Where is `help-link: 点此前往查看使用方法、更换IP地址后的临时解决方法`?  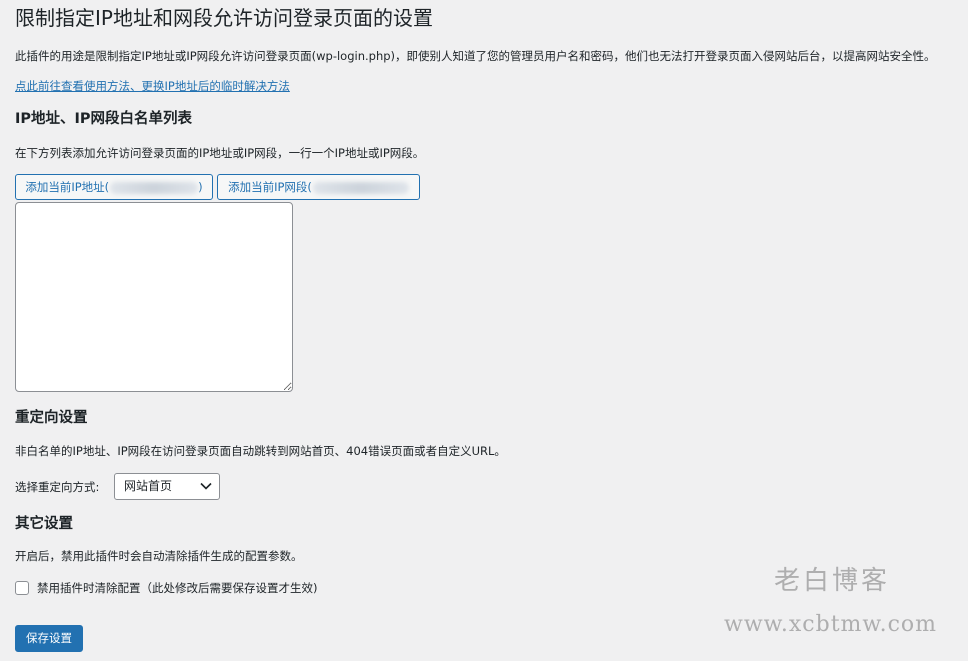
help-link: 点此前往查看使用方法、更换IP地址后的临时解决方法 is located at coordinates (152, 86).